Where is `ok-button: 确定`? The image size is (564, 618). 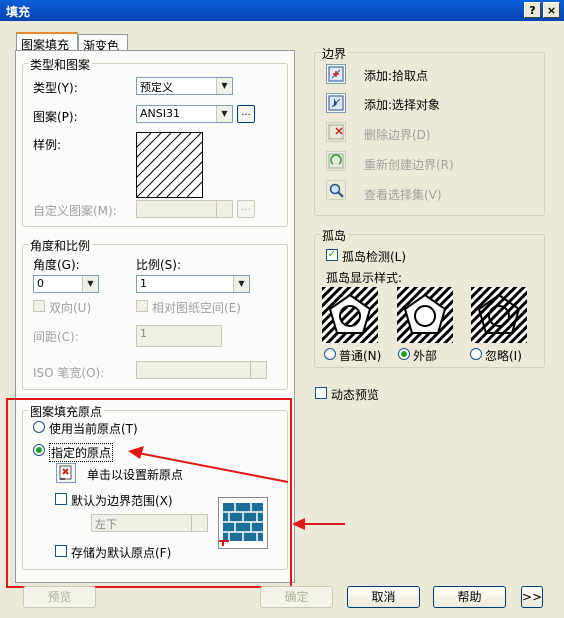 ok-button: 确定 is located at coordinates (296, 597).